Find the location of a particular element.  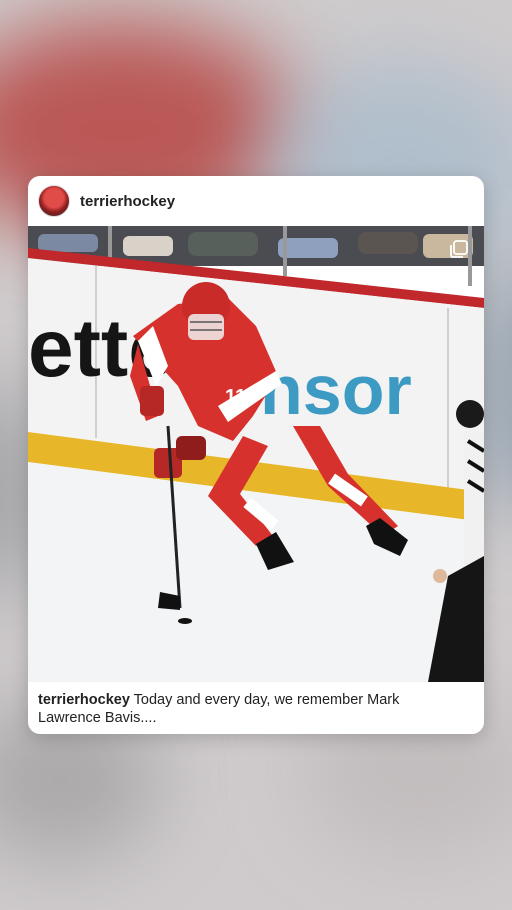

caption-username: terrierhockey is located at coordinates (84, 700).